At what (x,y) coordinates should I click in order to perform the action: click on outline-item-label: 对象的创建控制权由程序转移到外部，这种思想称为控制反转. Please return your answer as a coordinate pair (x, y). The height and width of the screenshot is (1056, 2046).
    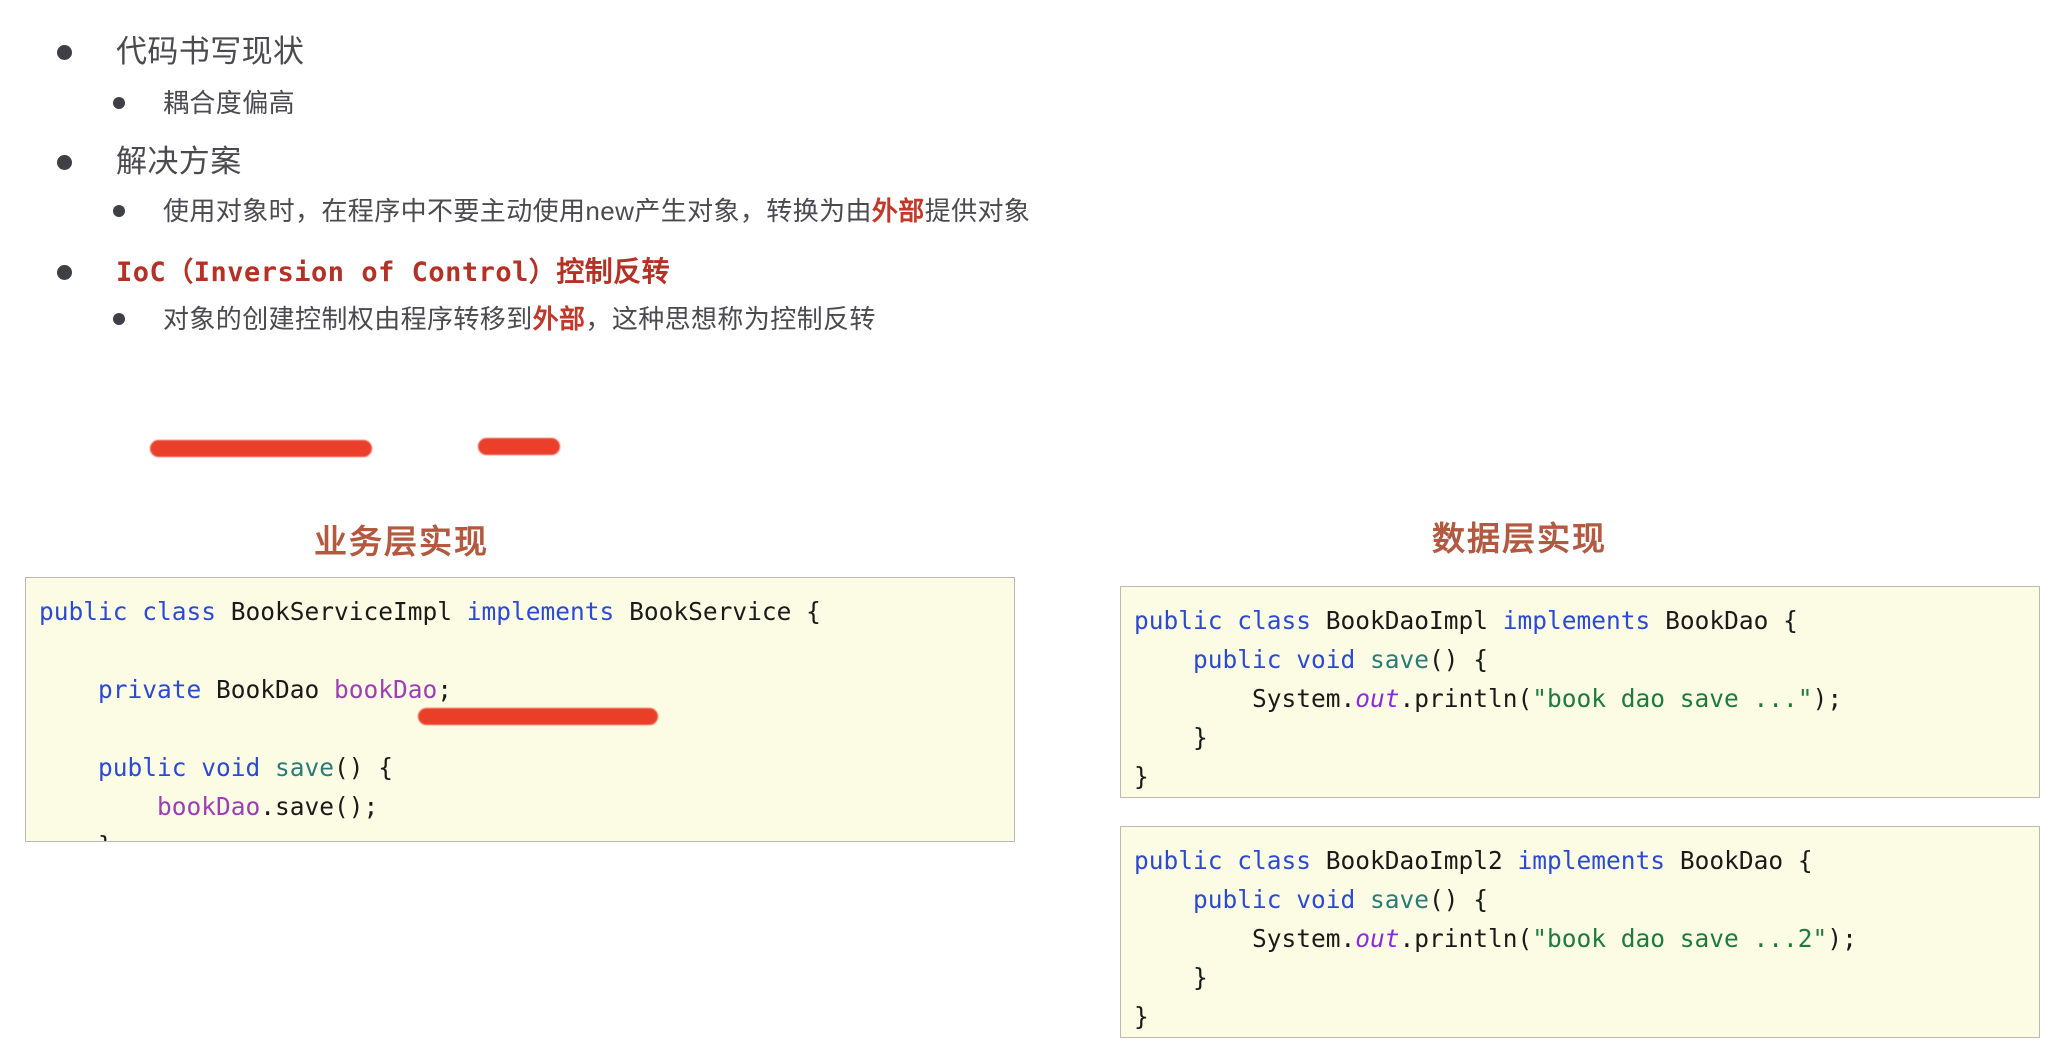
    Looking at the image, I should click on (519, 319).